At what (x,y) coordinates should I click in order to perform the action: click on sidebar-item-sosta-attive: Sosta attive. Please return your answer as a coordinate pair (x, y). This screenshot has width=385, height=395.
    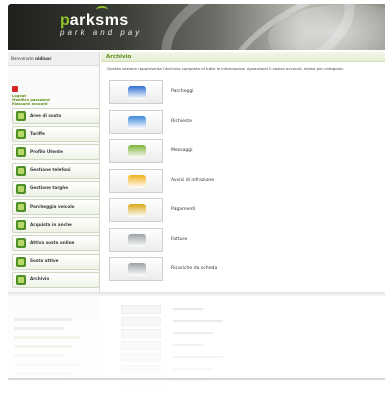
    Looking at the image, I should click on (56, 261).